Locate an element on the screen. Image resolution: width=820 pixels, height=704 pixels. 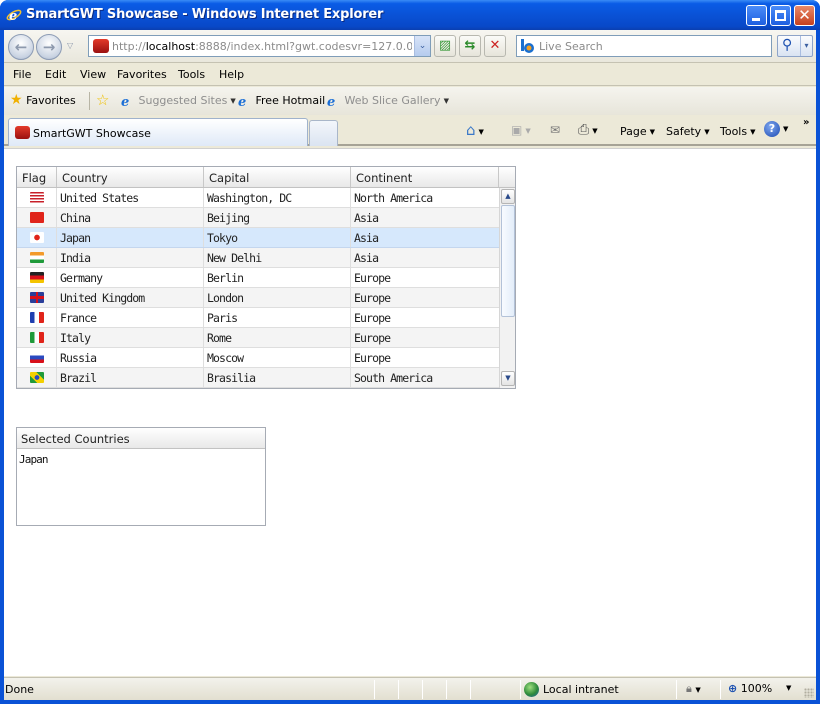
fav-link-free-hotmail: e Free Hotmail is located at coordinates (281, 102).